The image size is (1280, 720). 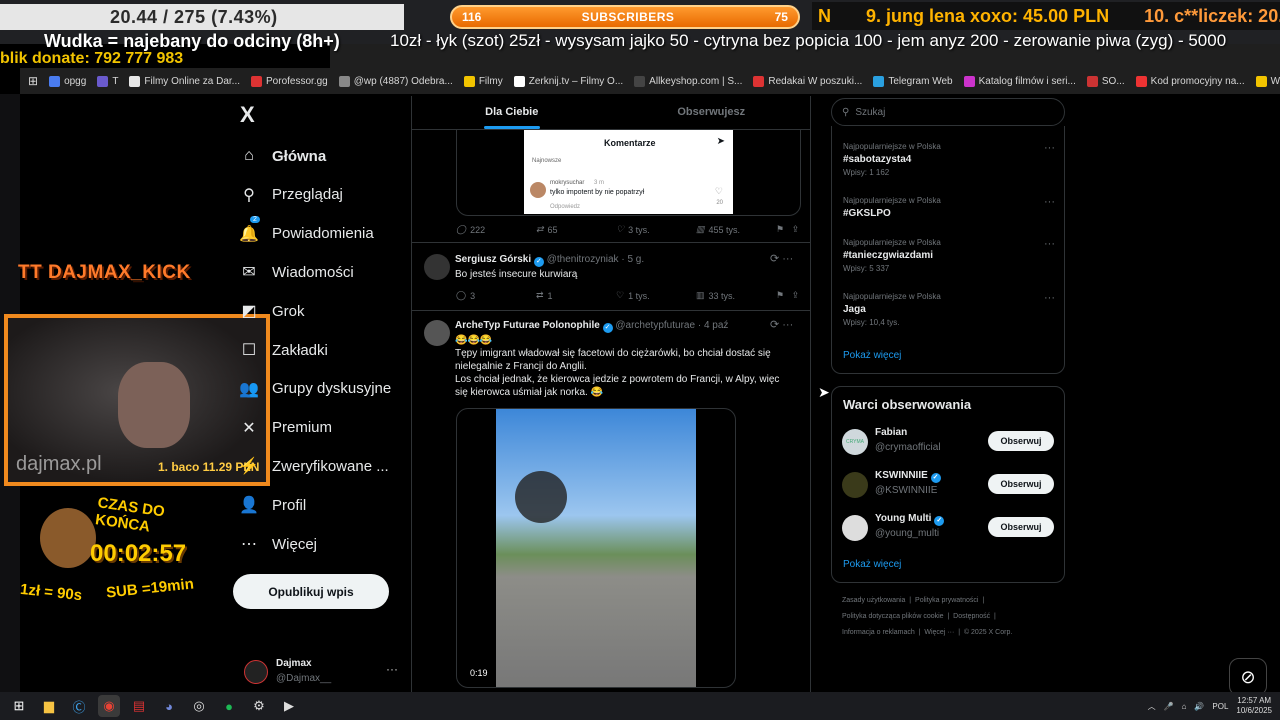 What do you see at coordinates (109, 706) in the screenshot?
I see `chrome-icon: ◉` at bounding box center [109, 706].